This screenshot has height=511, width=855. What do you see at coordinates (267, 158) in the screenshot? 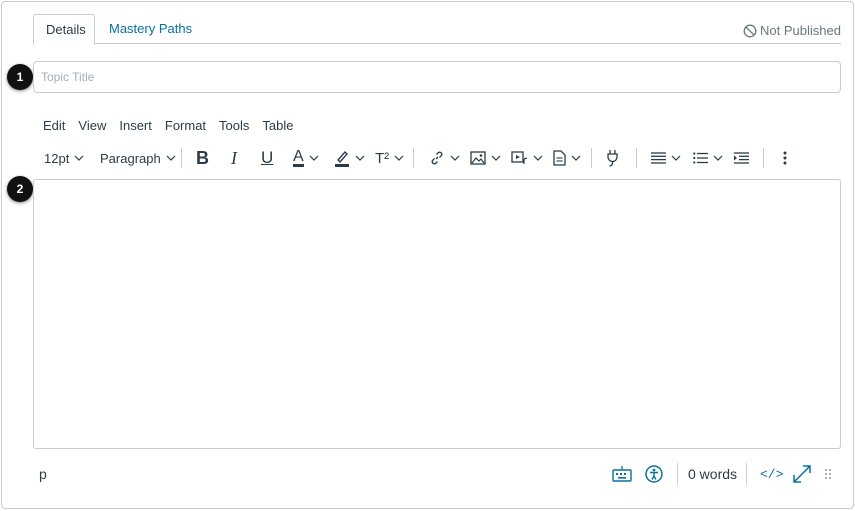
I see `underline-button: U` at bounding box center [267, 158].